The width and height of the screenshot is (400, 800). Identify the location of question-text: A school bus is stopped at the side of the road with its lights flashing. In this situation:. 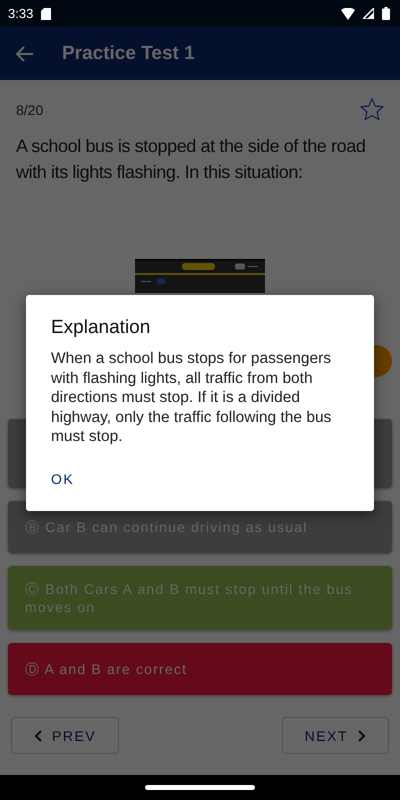
(190, 159).